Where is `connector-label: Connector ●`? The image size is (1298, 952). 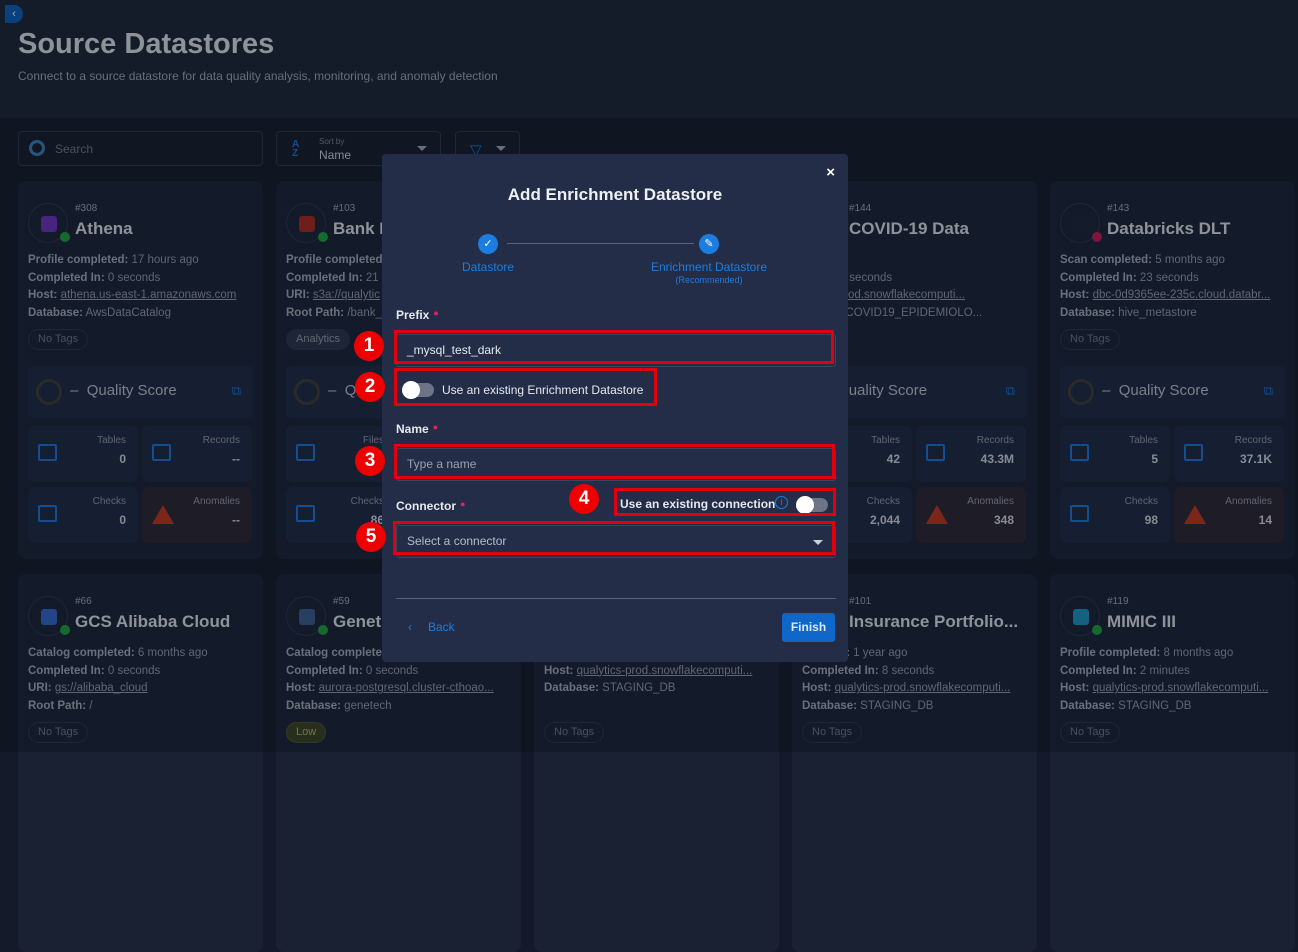 connector-label: Connector ● is located at coordinates (431, 506).